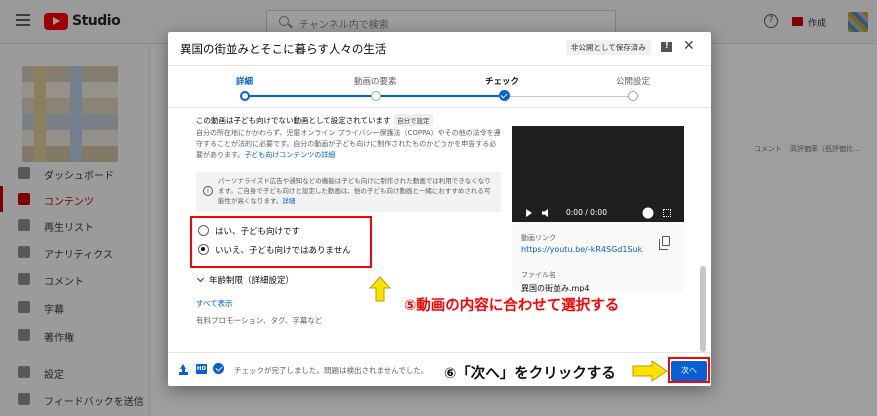  I want to click on age-restriction-toggle: 年齢制限（詳細設定）, so click(245, 280).